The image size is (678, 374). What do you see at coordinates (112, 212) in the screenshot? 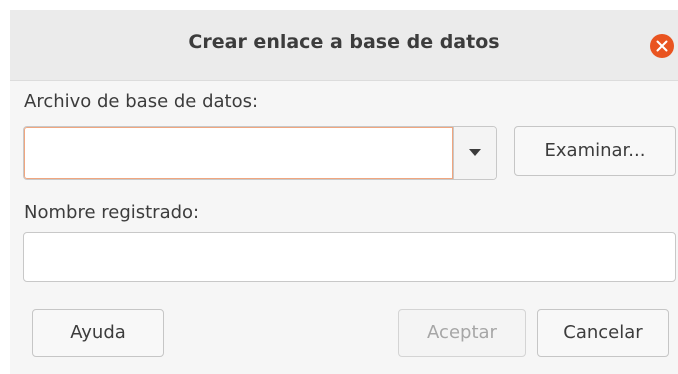
I see `registered-name-label: Nombre registrado:` at bounding box center [112, 212].